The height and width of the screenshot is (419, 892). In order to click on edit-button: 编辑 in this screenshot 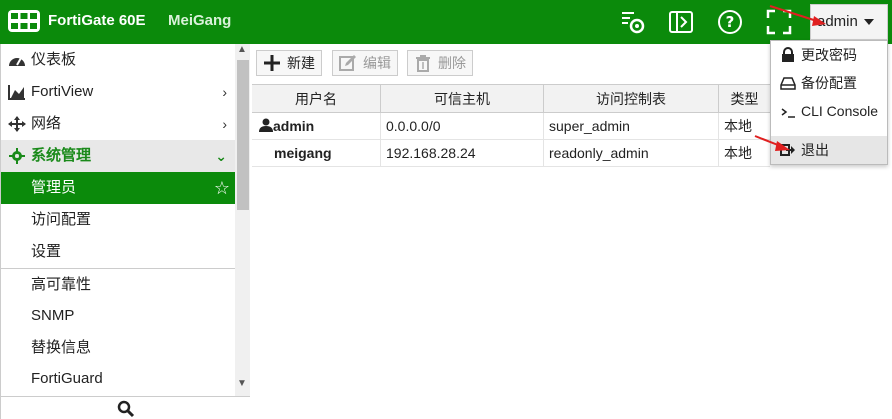, I will do `click(365, 63)`.